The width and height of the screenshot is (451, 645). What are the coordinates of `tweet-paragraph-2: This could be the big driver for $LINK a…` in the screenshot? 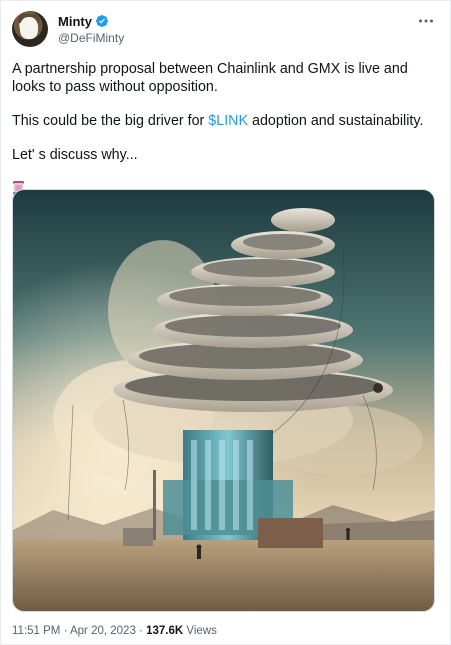 It's located at (224, 121).